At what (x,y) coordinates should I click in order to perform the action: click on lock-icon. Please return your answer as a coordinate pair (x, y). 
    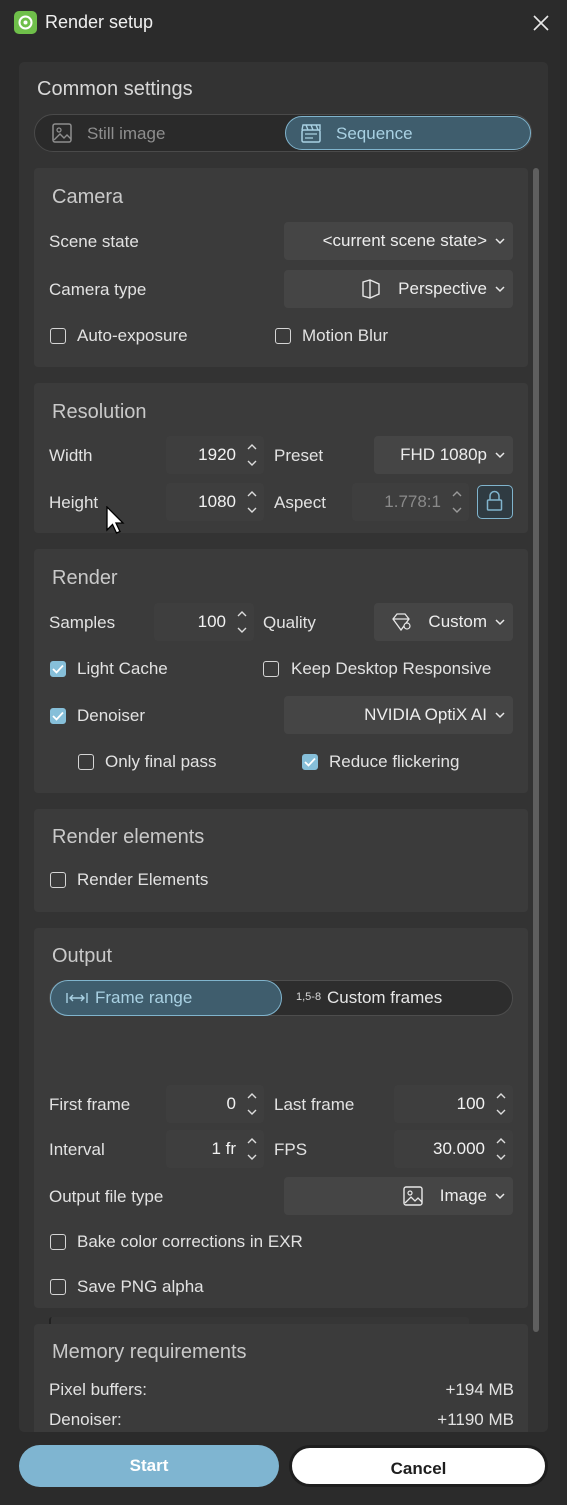
    Looking at the image, I should click on (494, 500).